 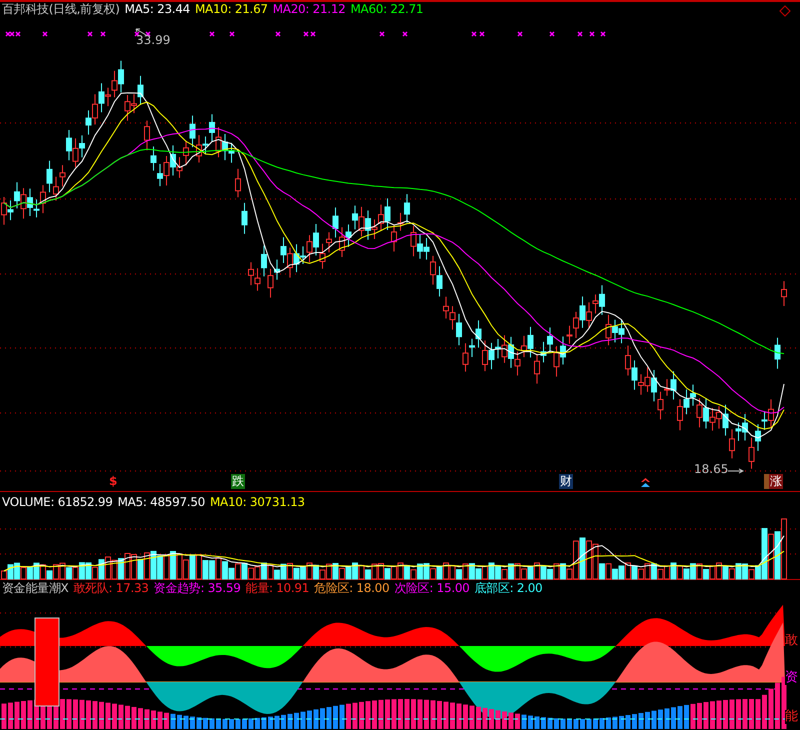 What do you see at coordinates (153, 40) in the screenshot?
I see `price-label: 33.99` at bounding box center [153, 40].